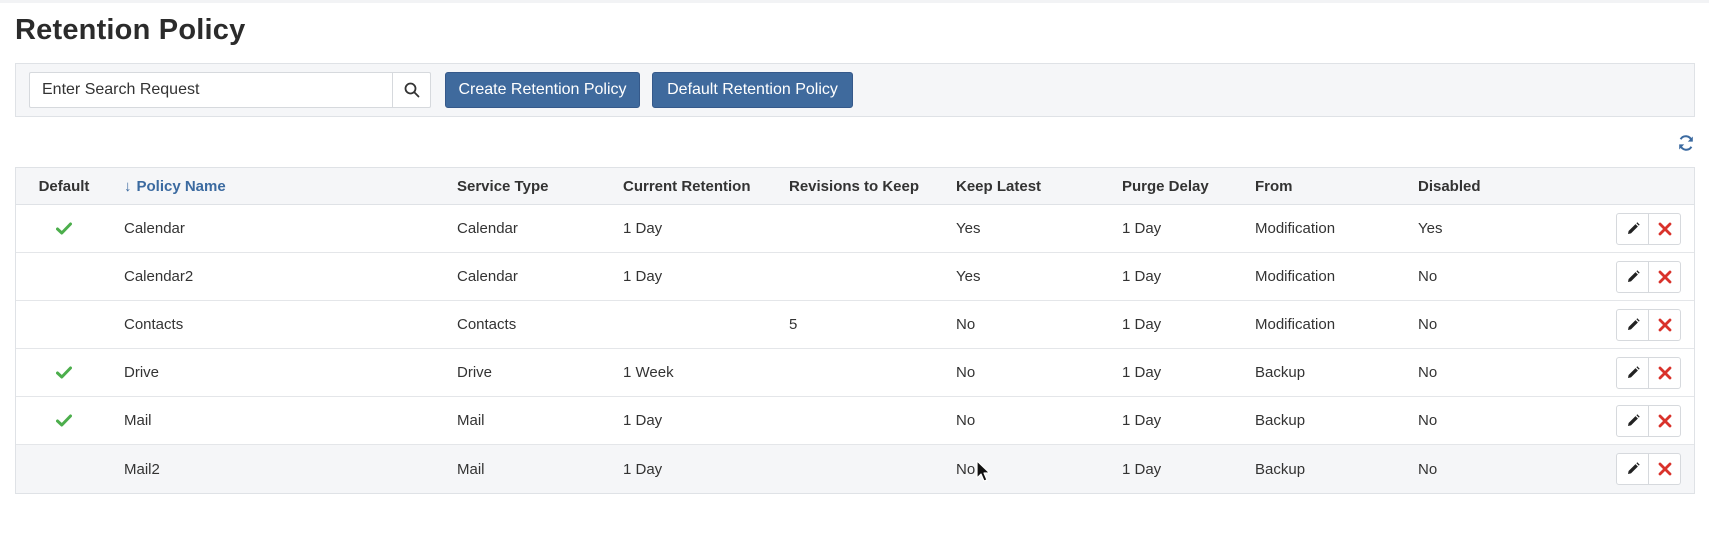 The width and height of the screenshot is (1709, 542). What do you see at coordinates (1274, 186) in the screenshot?
I see `column-header-from: From` at bounding box center [1274, 186].